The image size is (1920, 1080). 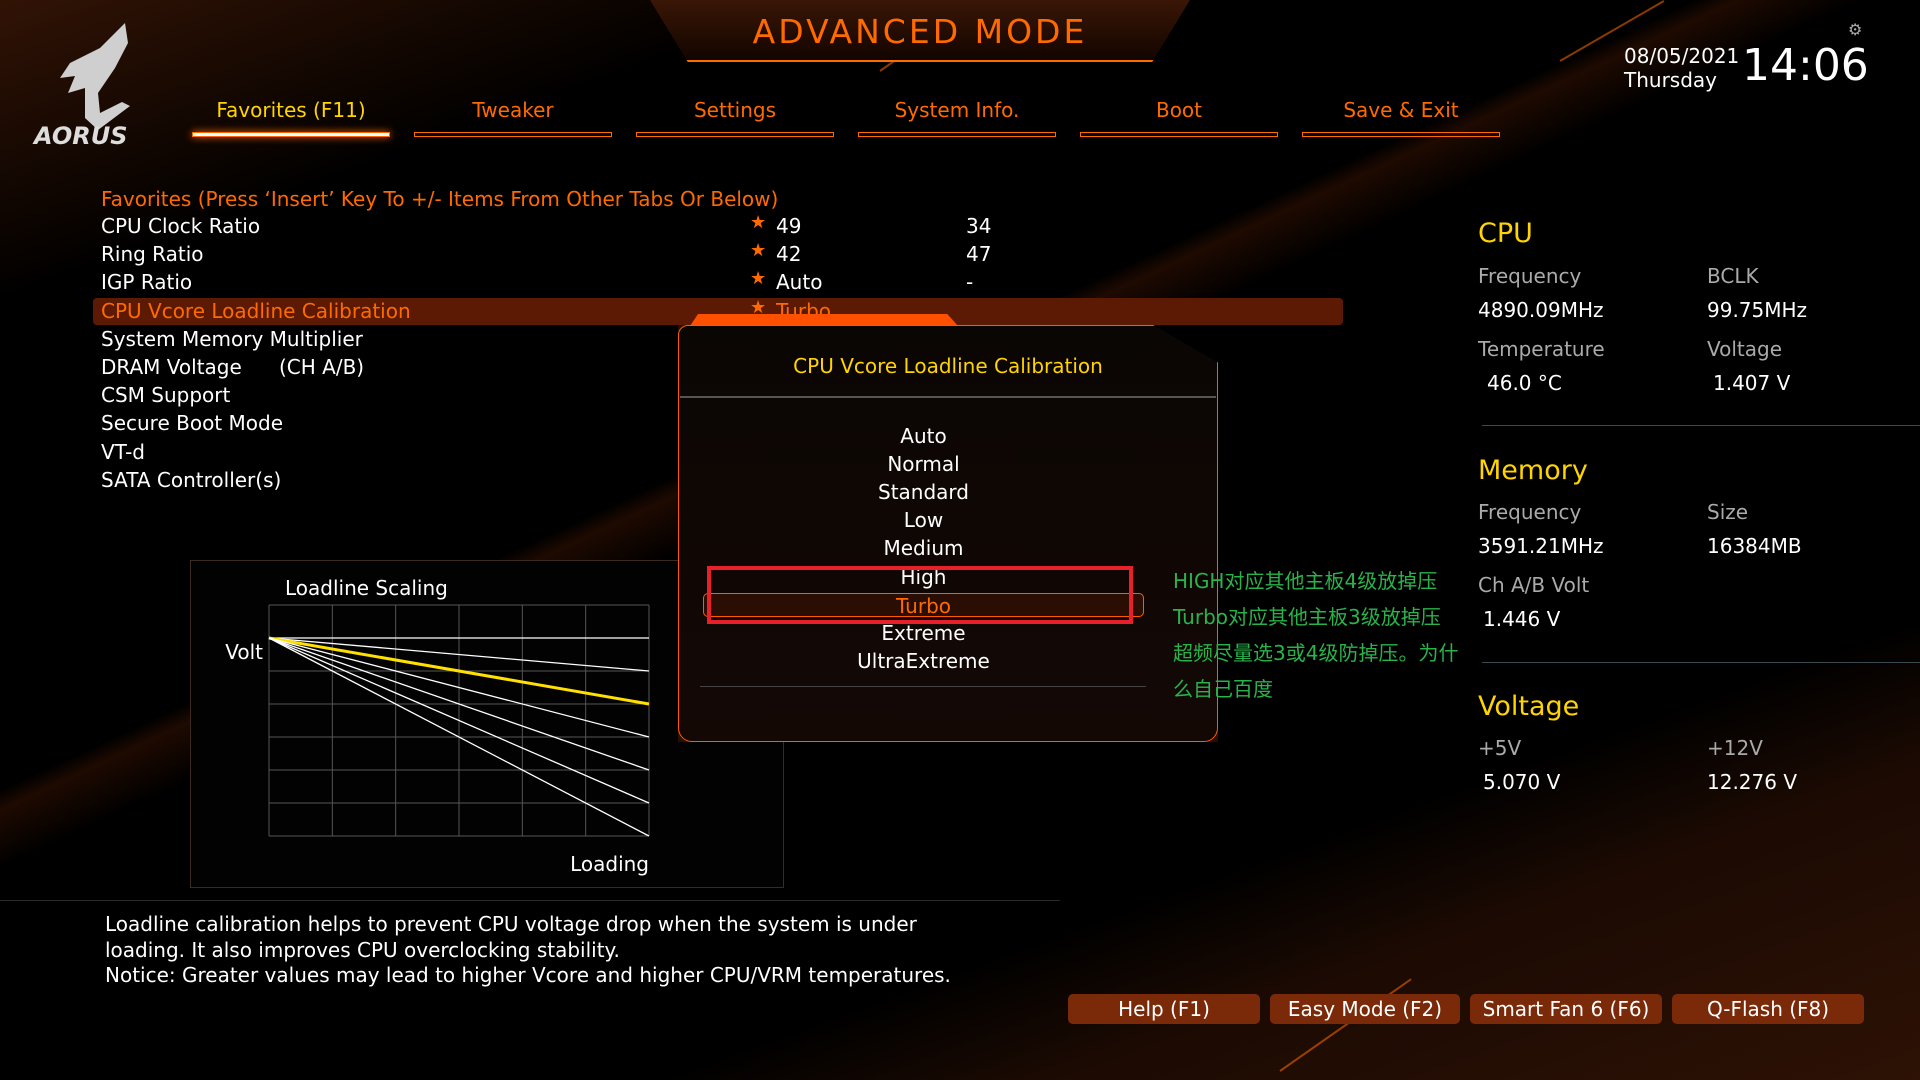 I want to click on popup-option: Normal, so click(x=923, y=464).